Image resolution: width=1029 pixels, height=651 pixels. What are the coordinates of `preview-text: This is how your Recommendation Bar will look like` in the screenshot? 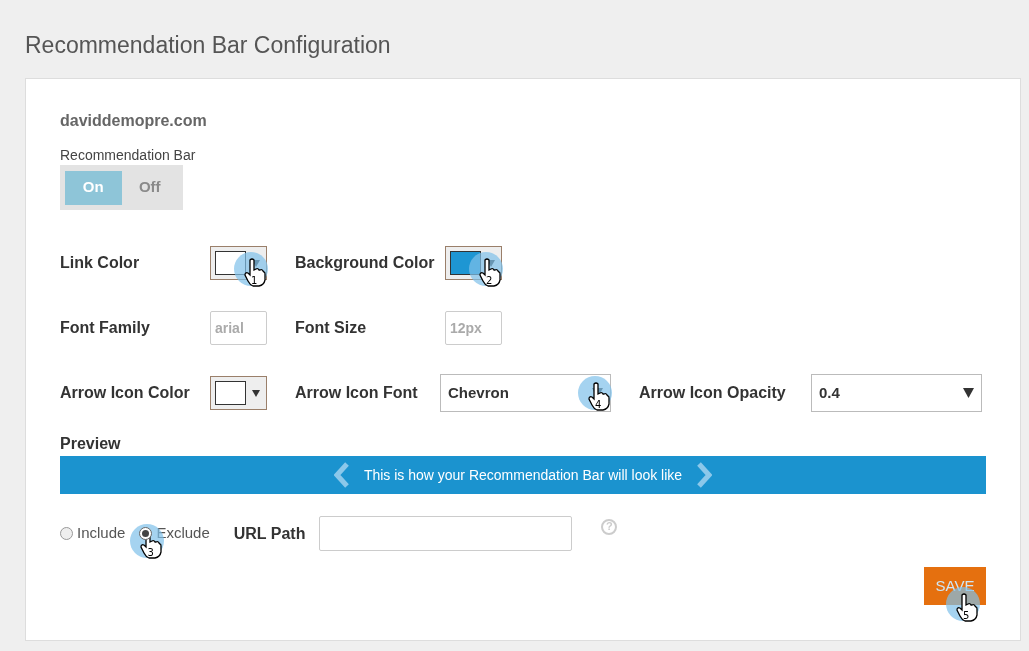 It's located at (523, 475).